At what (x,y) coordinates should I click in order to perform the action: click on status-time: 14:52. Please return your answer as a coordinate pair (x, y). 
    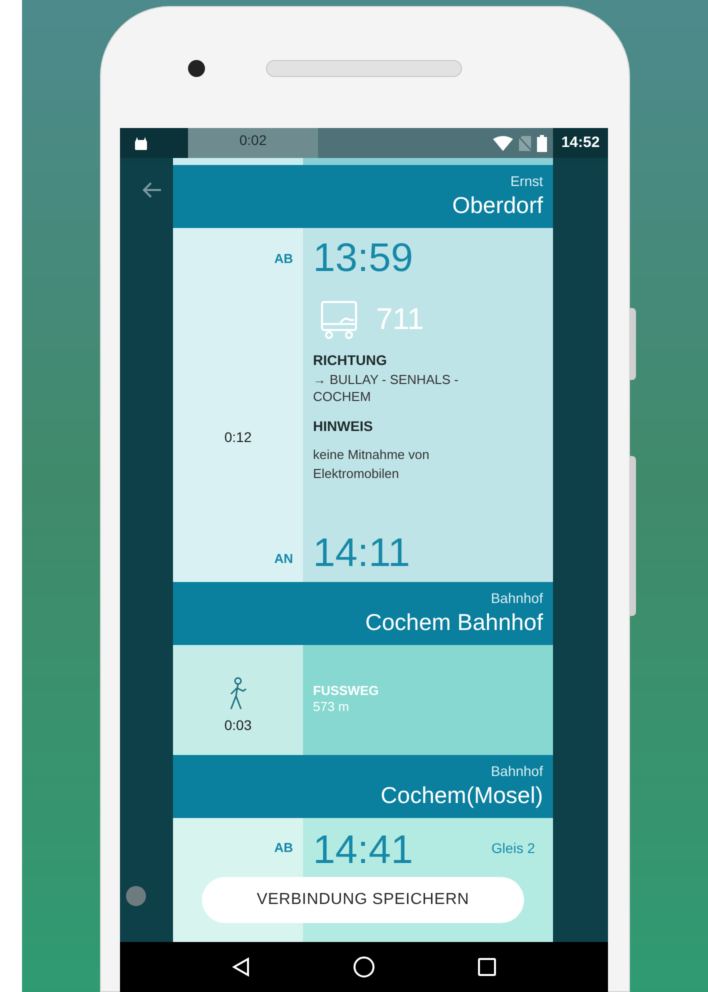
    Looking at the image, I should click on (580, 142).